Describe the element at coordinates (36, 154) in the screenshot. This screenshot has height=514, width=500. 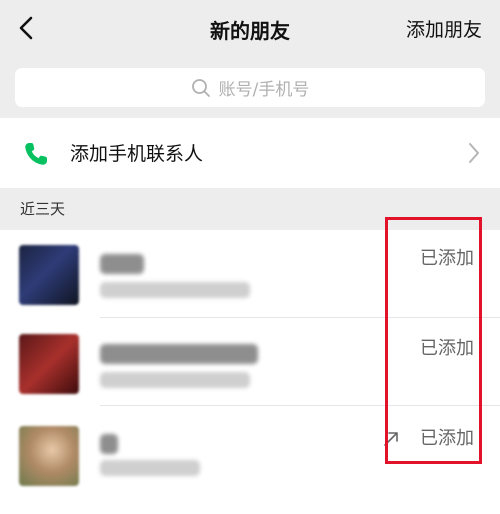
I see `phone-icon` at that location.